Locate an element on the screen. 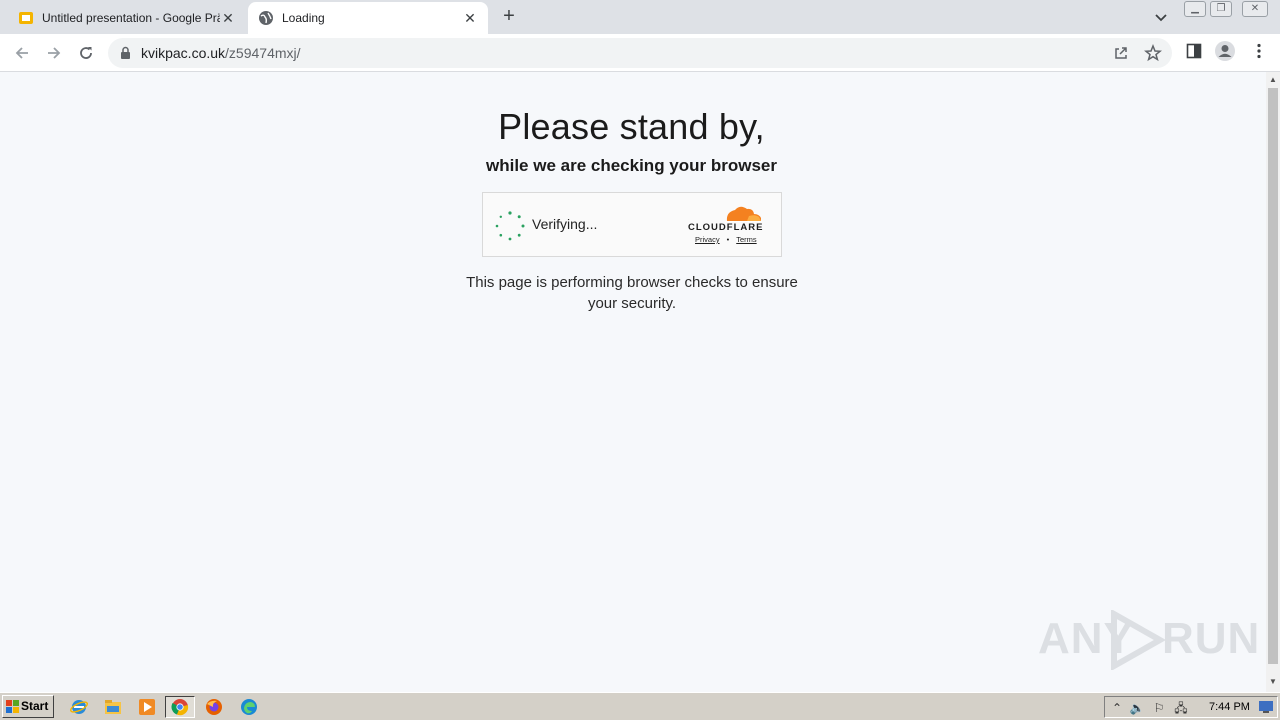 This screenshot has height=720, width=1280. privacy-link: Privacy is located at coordinates (707, 239).